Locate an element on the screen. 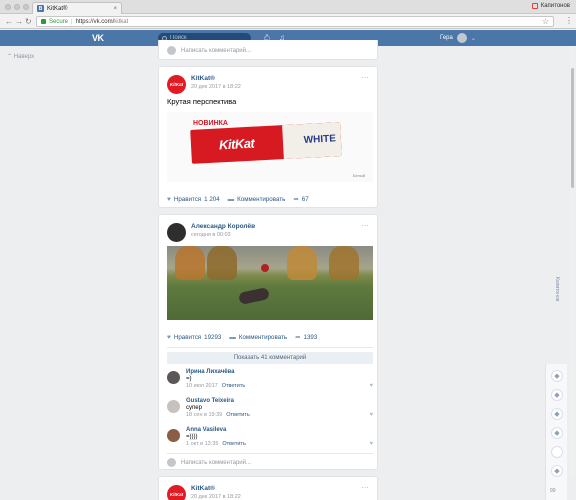 The image size is (576, 500). comment-meta: 1 окт в 13:35 Ответить is located at coordinates (216, 444).